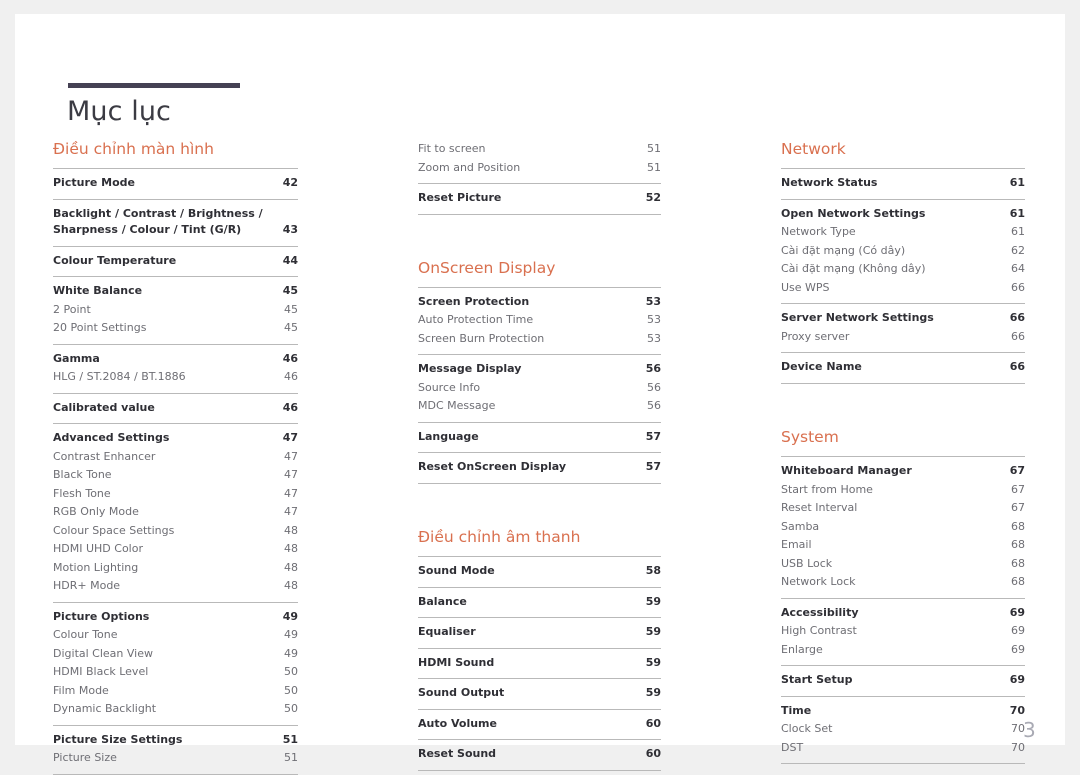  What do you see at coordinates (175, 586) in the screenshot?
I see `toc-entry: HDR+ Mode 48` at bounding box center [175, 586].